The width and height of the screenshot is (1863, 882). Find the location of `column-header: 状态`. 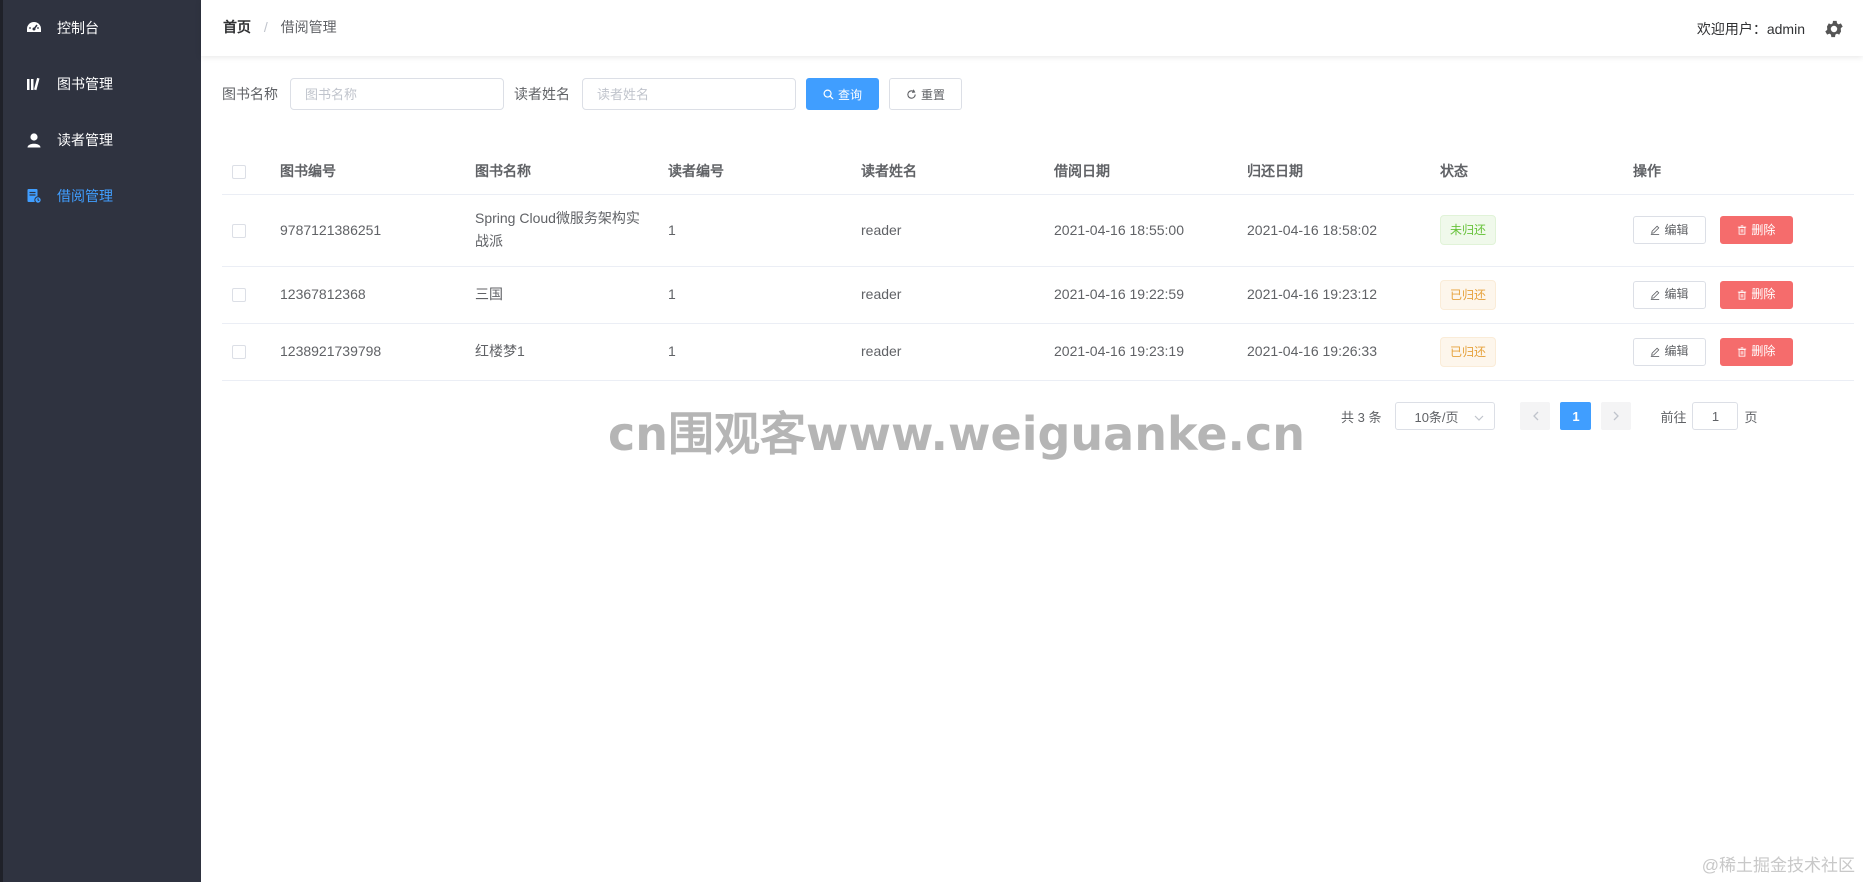

column-header: 状态 is located at coordinates (1526, 171).